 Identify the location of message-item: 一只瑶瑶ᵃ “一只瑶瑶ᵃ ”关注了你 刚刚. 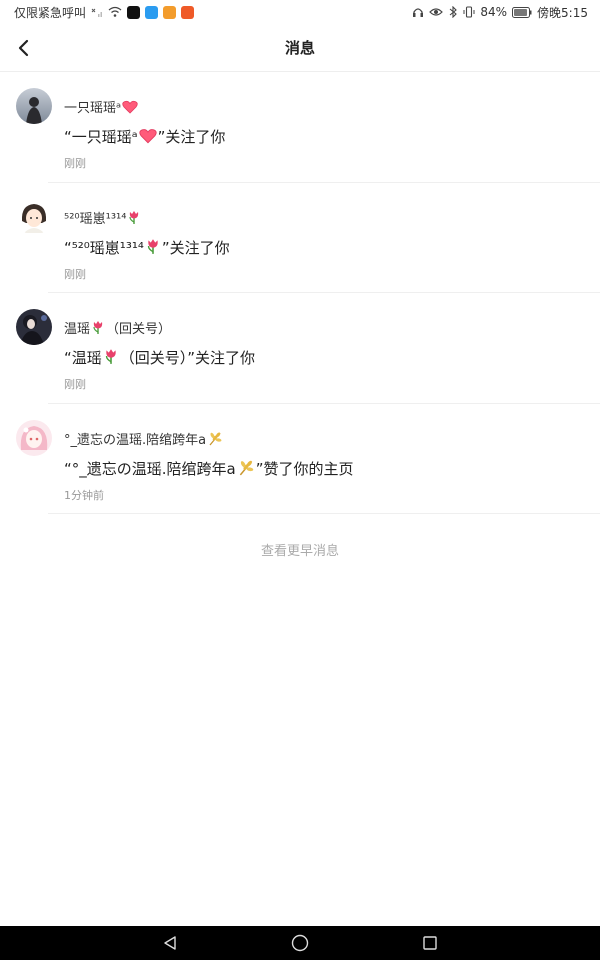
(300, 127).